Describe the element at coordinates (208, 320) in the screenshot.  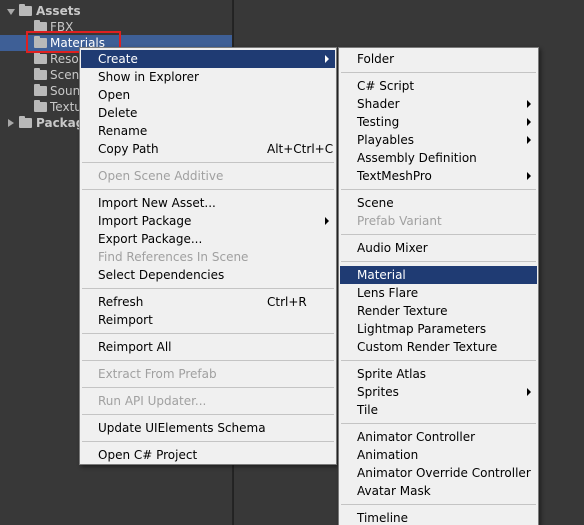
I see `menu-item-reimport: Reimport` at that location.